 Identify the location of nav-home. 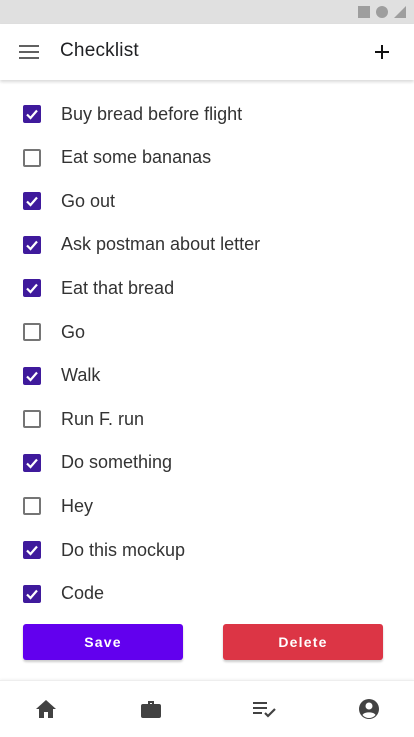
(46, 709).